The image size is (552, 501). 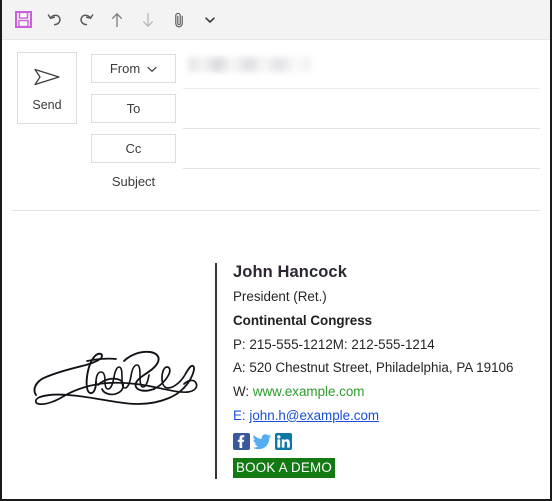 I want to click on send-paper-plane-icon, so click(x=47, y=79).